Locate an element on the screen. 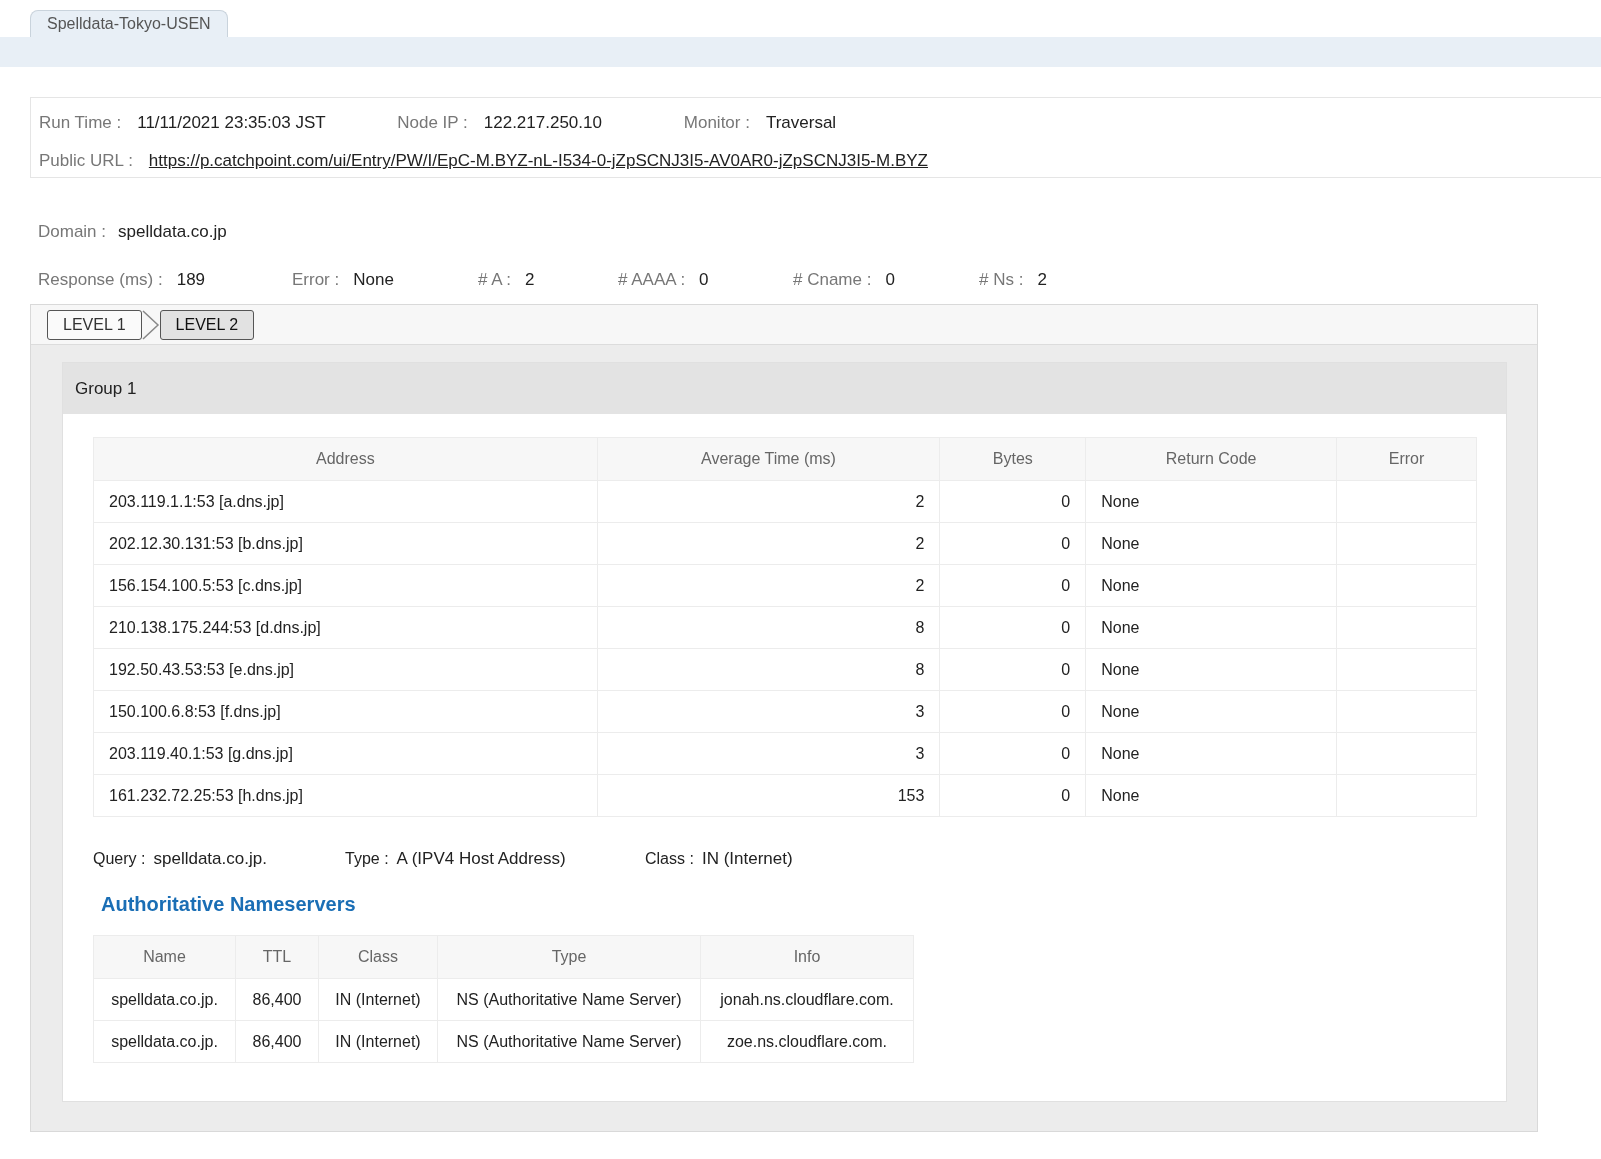  column-header: Bytes is located at coordinates (1012, 459).